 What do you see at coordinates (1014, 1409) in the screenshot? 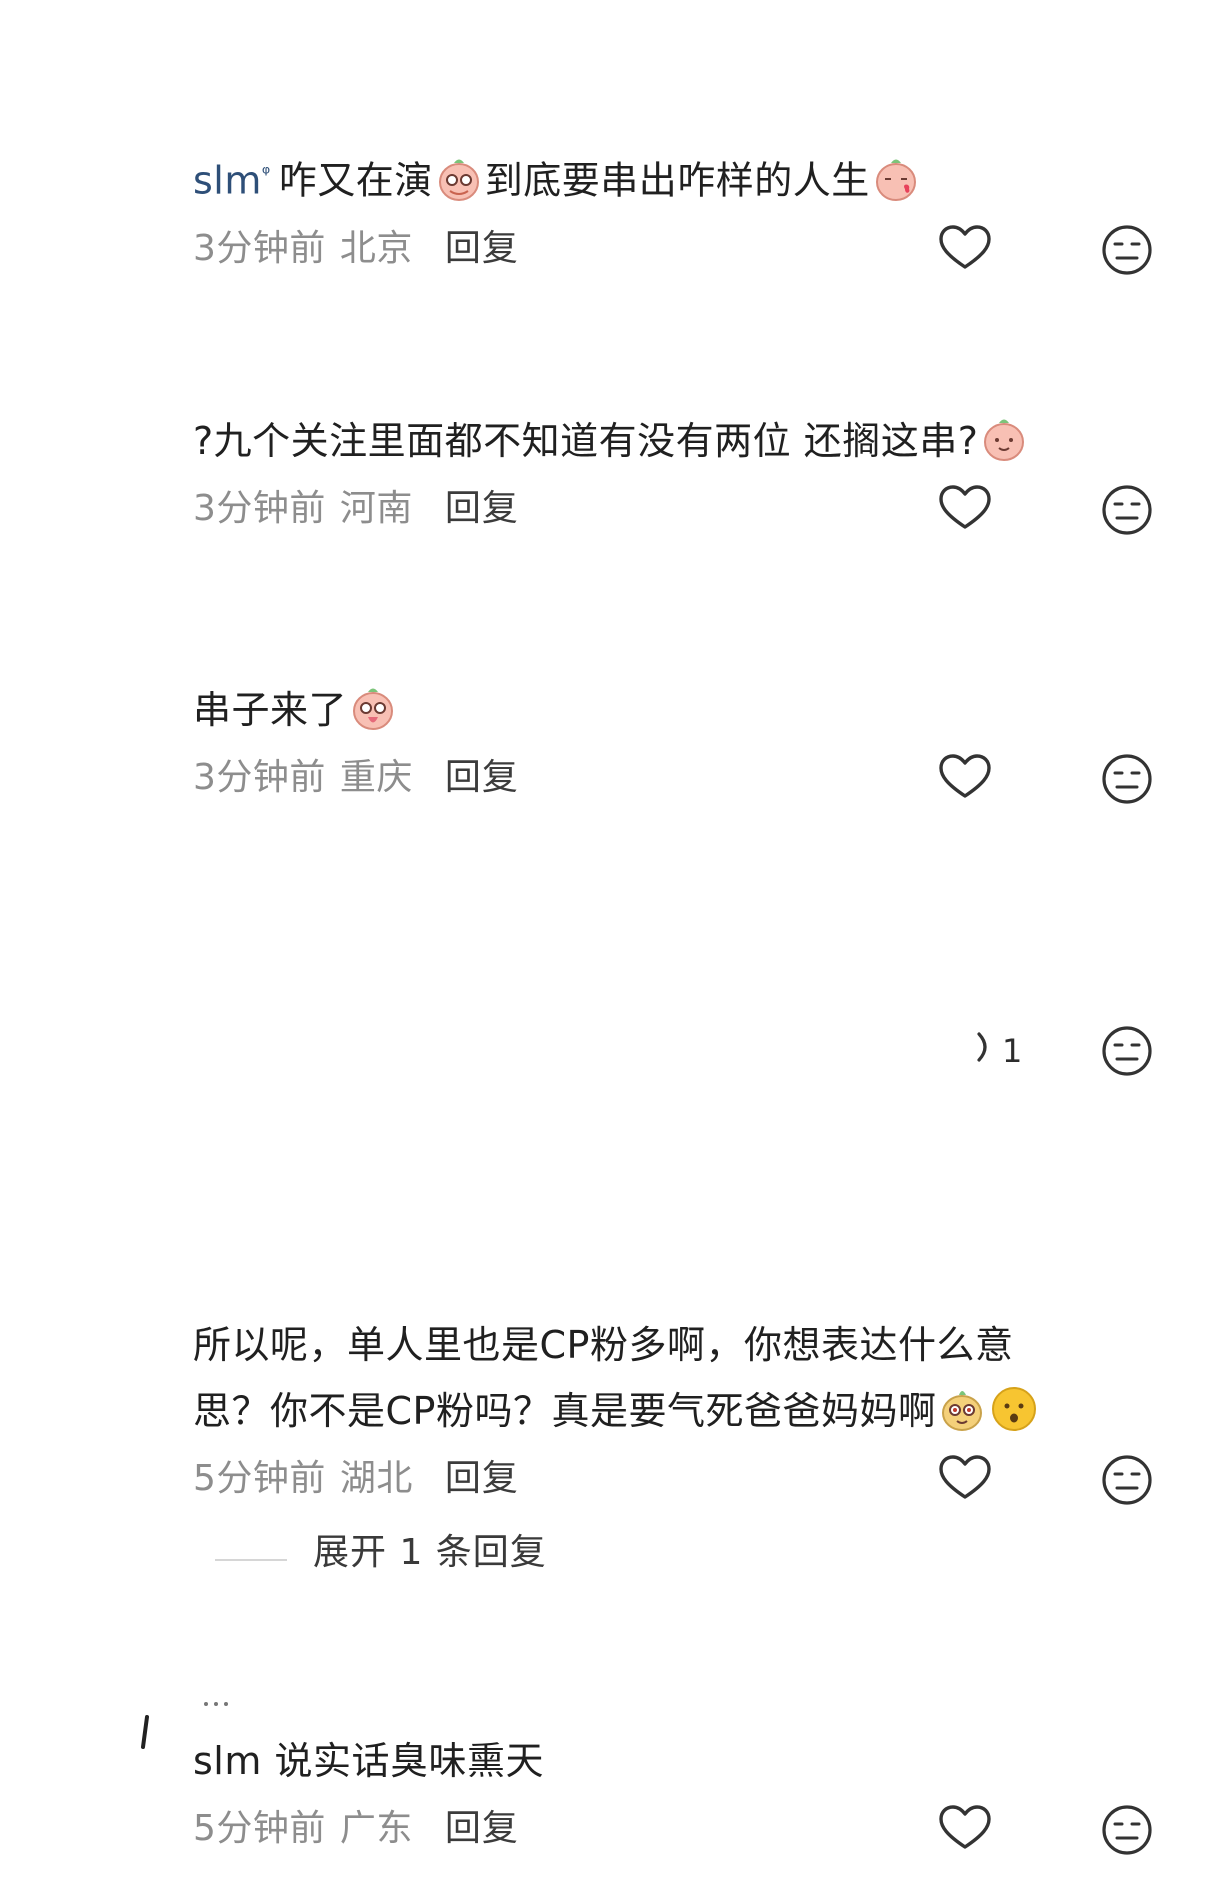
I see `worried-face-emoji-icon` at bounding box center [1014, 1409].